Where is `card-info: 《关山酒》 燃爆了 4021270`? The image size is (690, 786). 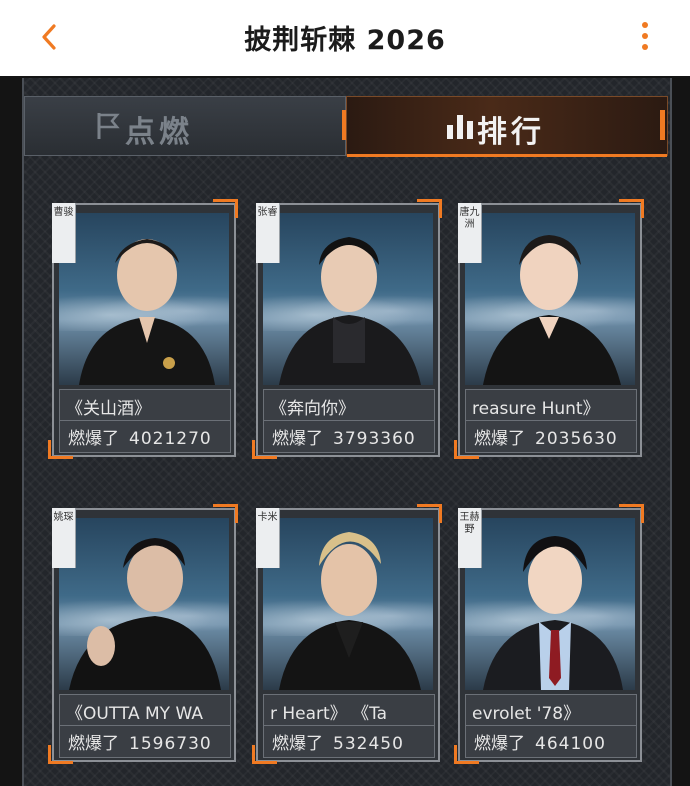 card-info: 《关山酒》 燃爆了 4021270 is located at coordinates (145, 421).